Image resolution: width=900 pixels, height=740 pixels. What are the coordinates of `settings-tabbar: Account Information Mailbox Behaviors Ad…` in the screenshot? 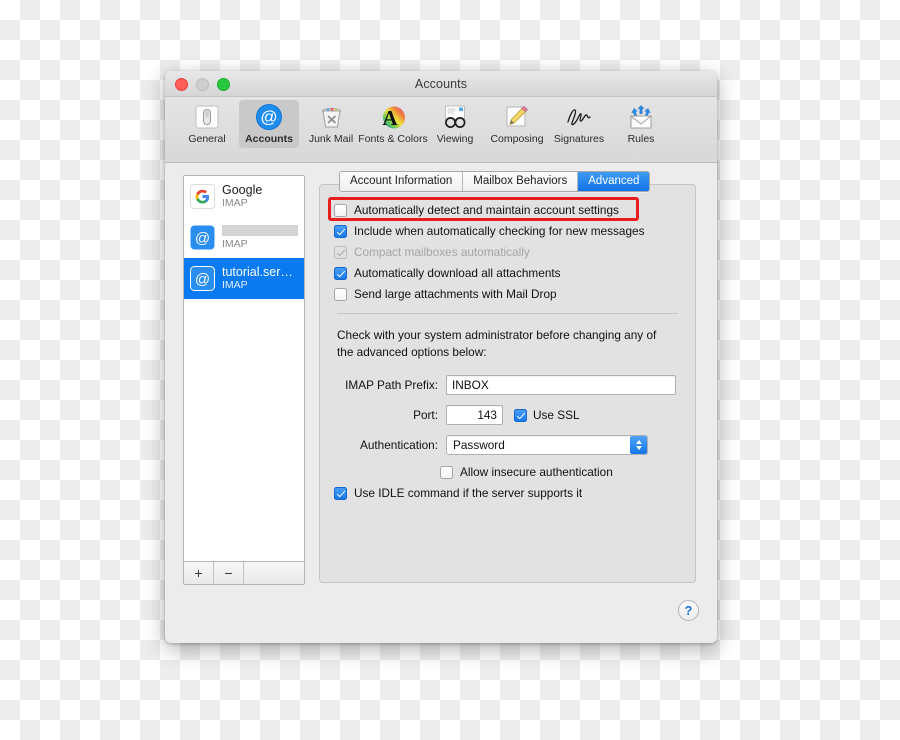 It's located at (495, 181).